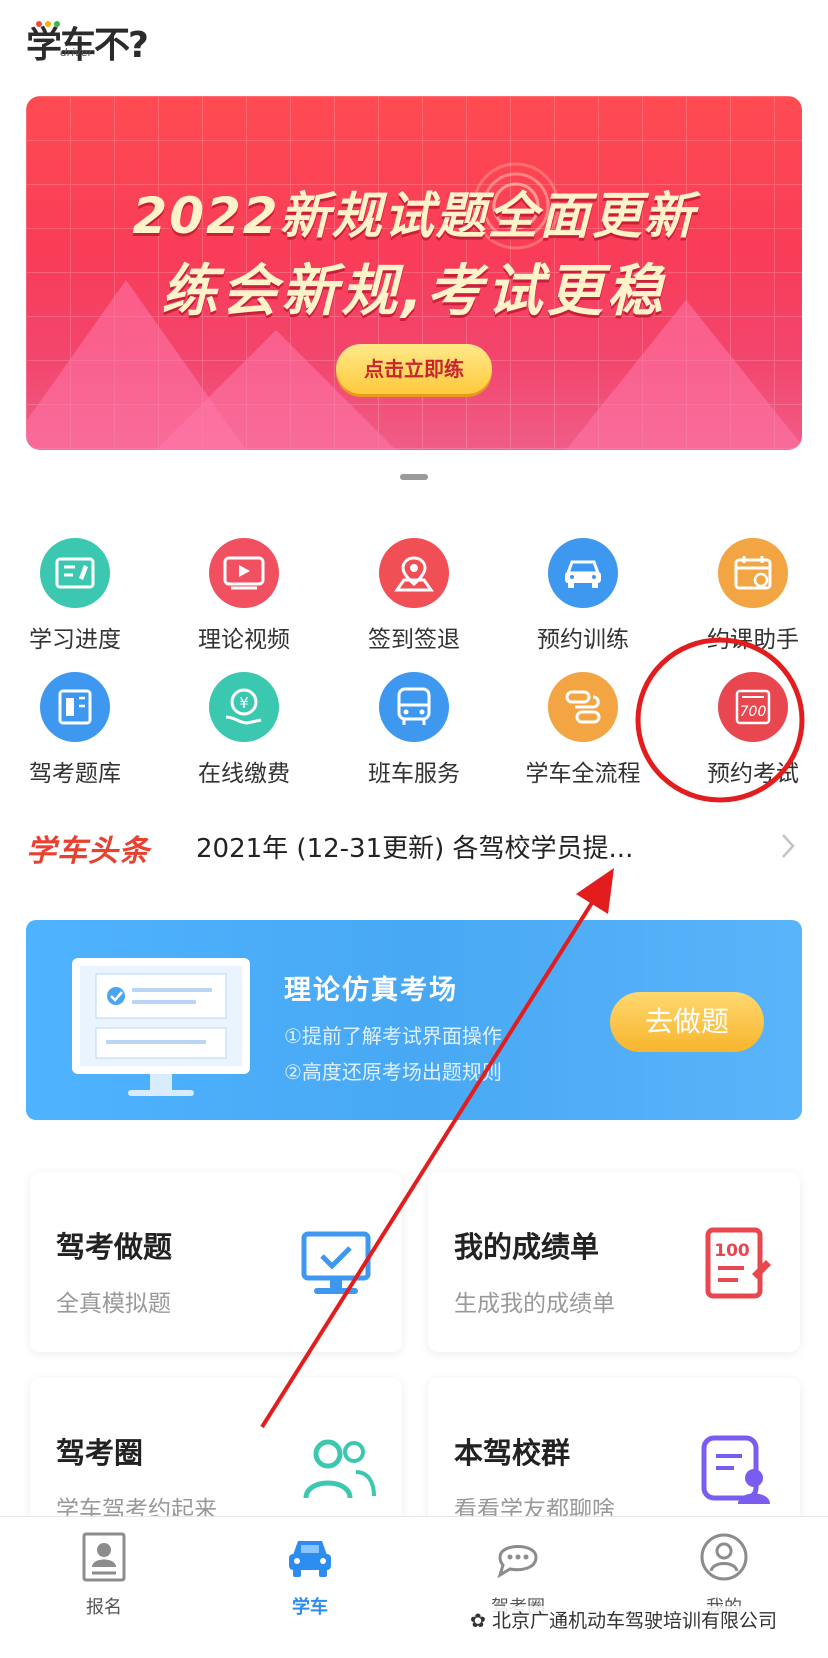 Image resolution: width=828 pixels, height=1658 pixels. What do you see at coordinates (634, 1621) in the screenshot?
I see `watermark-text: 北京广通机动车驾驶培训有限公司` at bounding box center [634, 1621].